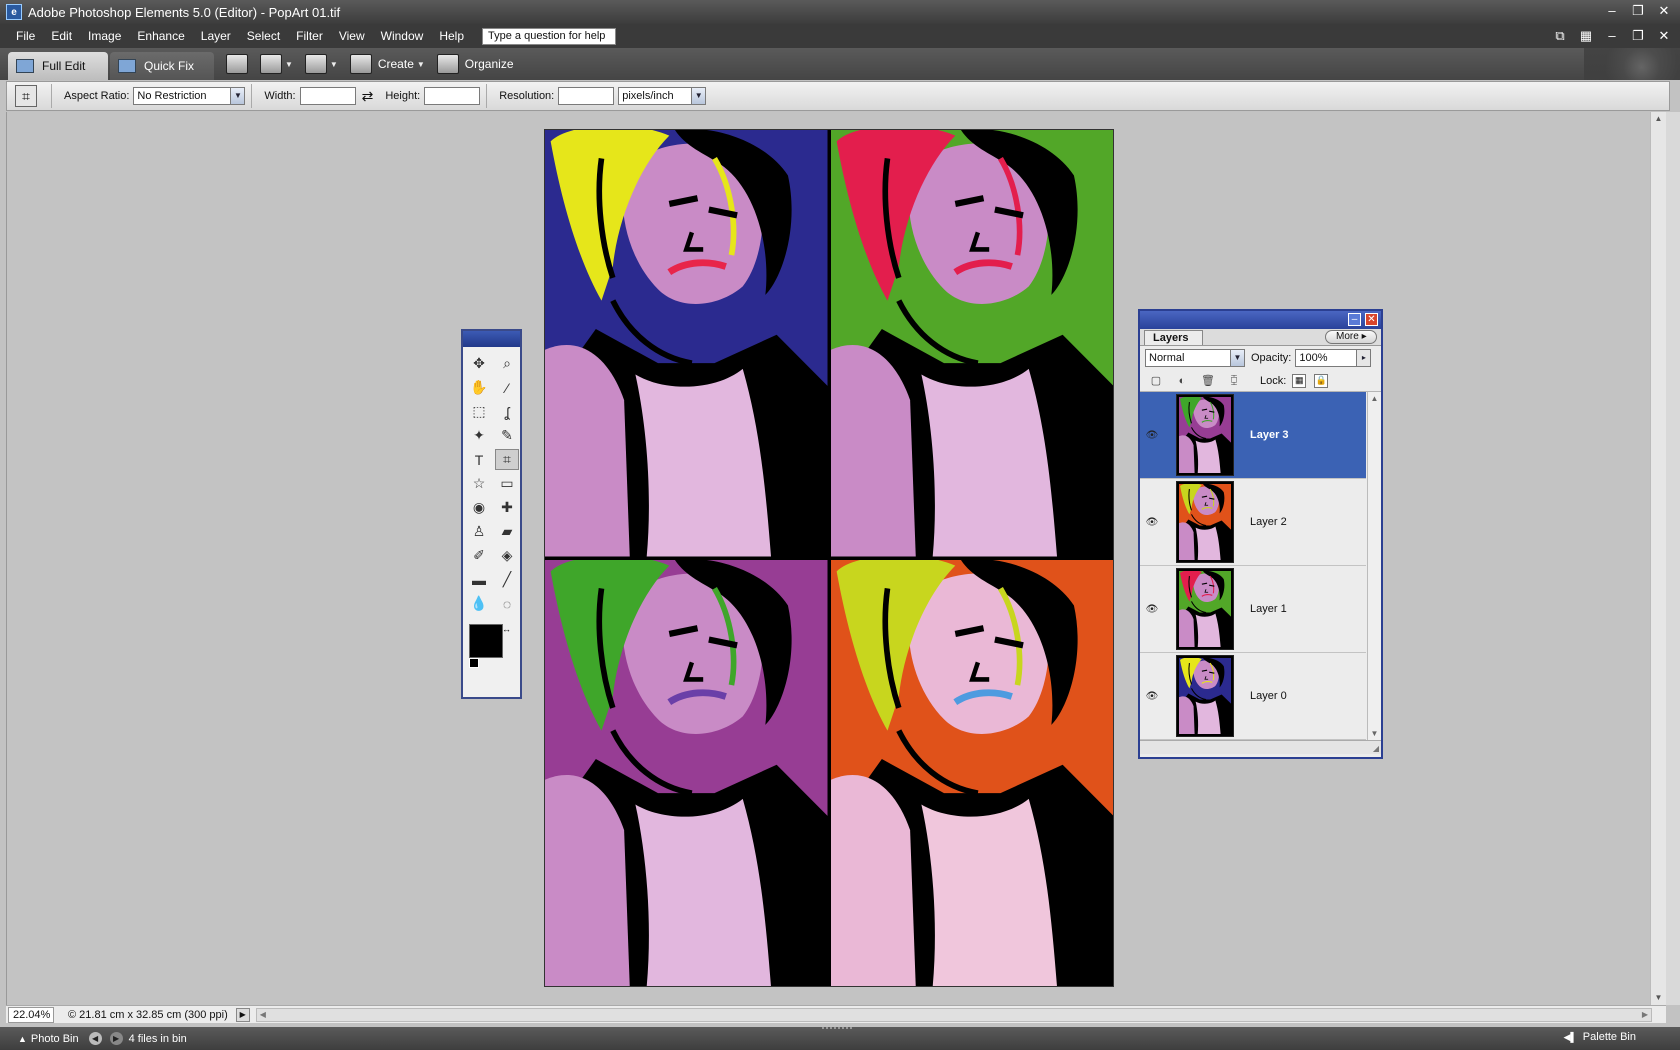  Describe the element at coordinates (1664, 11) in the screenshot. I see `close-button: ✕` at that location.